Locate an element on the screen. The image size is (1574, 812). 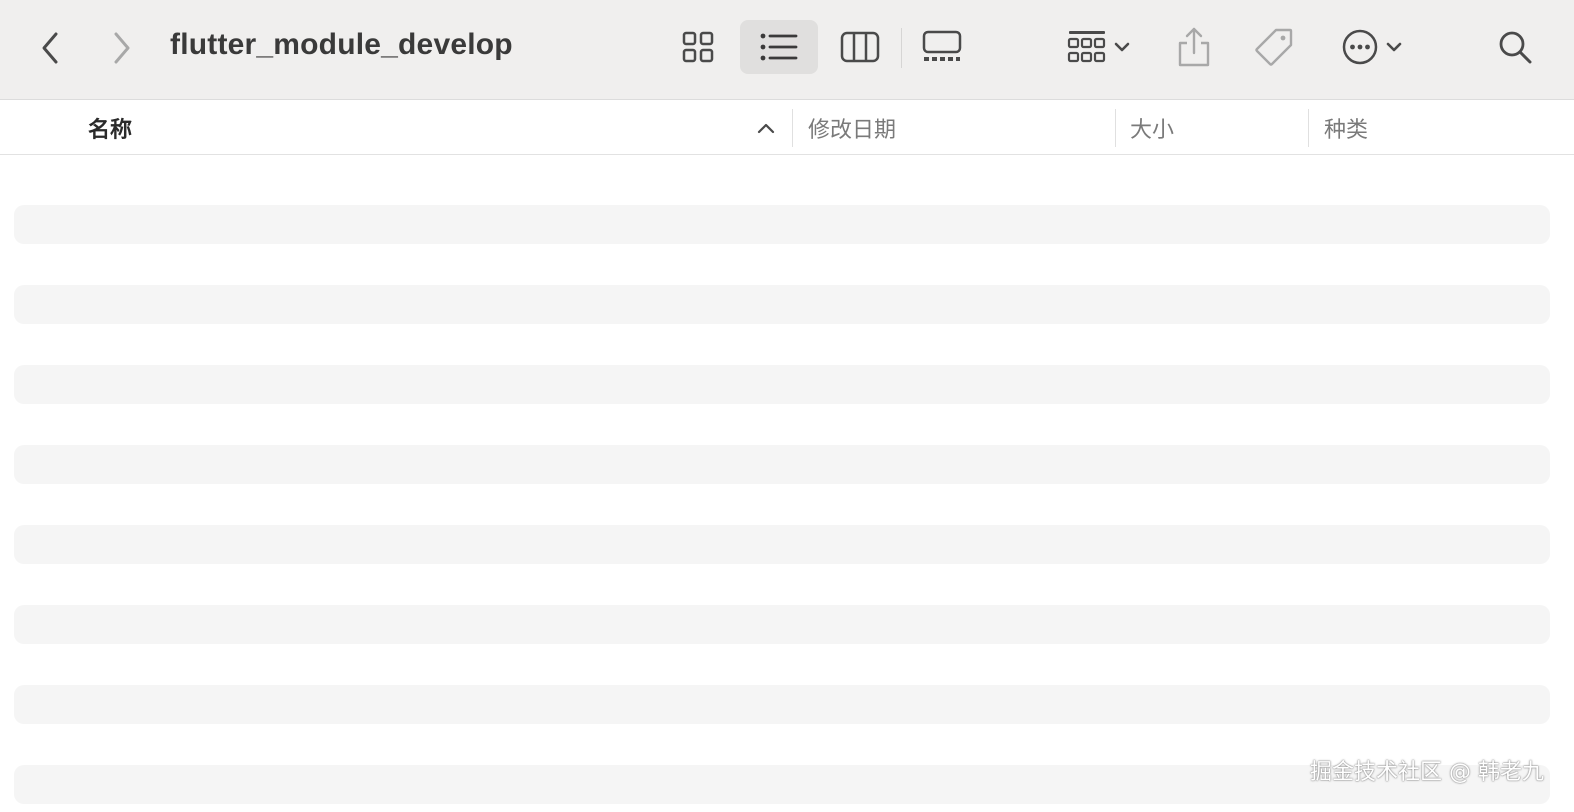
list-view-button is located at coordinates (779, 47).